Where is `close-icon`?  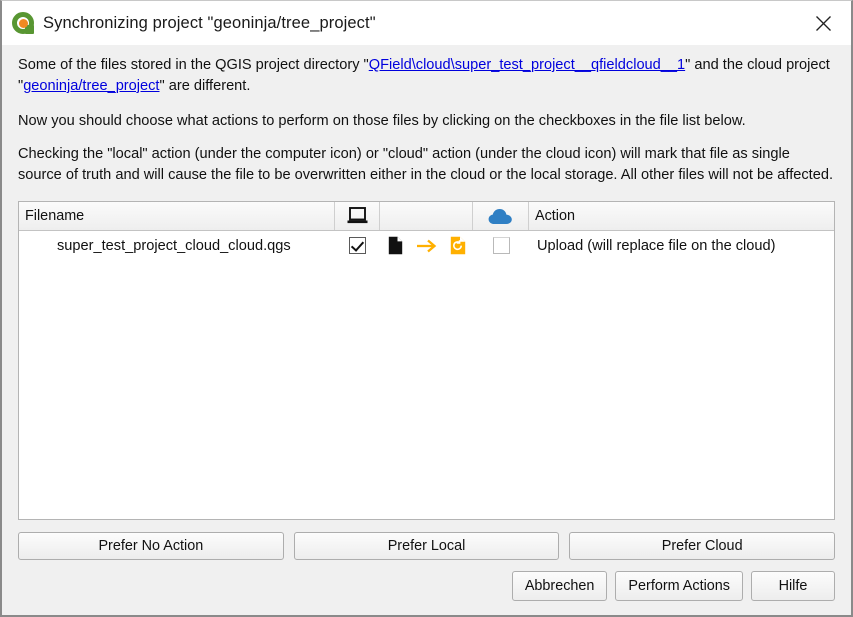
close-icon is located at coordinates (823, 23).